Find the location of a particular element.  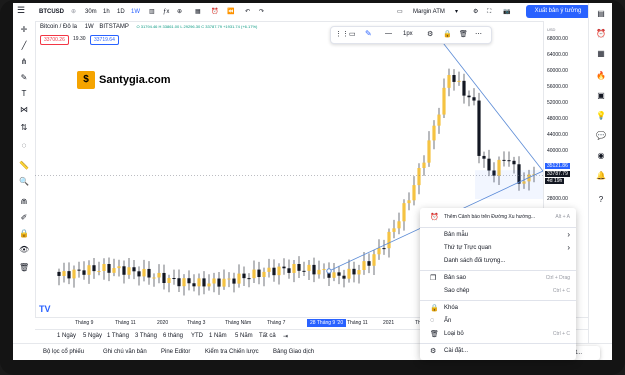

range-5y: 5 Năm is located at coordinates (244, 336).